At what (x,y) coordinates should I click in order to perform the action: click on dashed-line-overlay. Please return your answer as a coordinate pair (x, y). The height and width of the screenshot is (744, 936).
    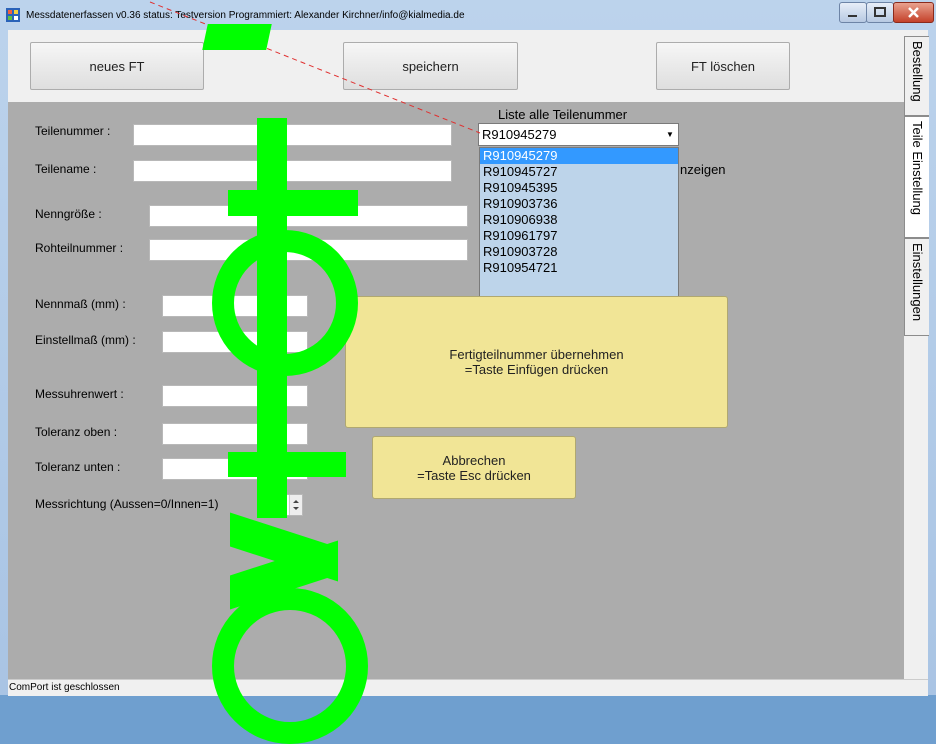
    Looking at the image, I should click on (315, 67).